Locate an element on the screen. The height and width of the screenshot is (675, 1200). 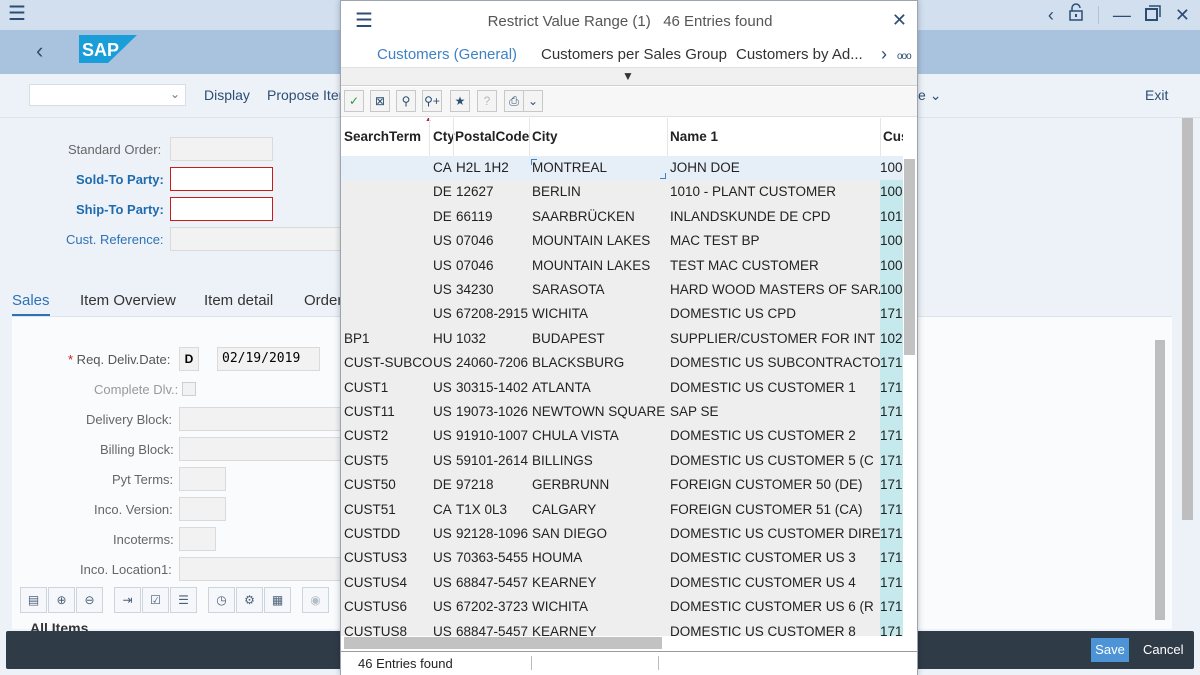
cell-city: KEARNEY is located at coordinates (564, 582).